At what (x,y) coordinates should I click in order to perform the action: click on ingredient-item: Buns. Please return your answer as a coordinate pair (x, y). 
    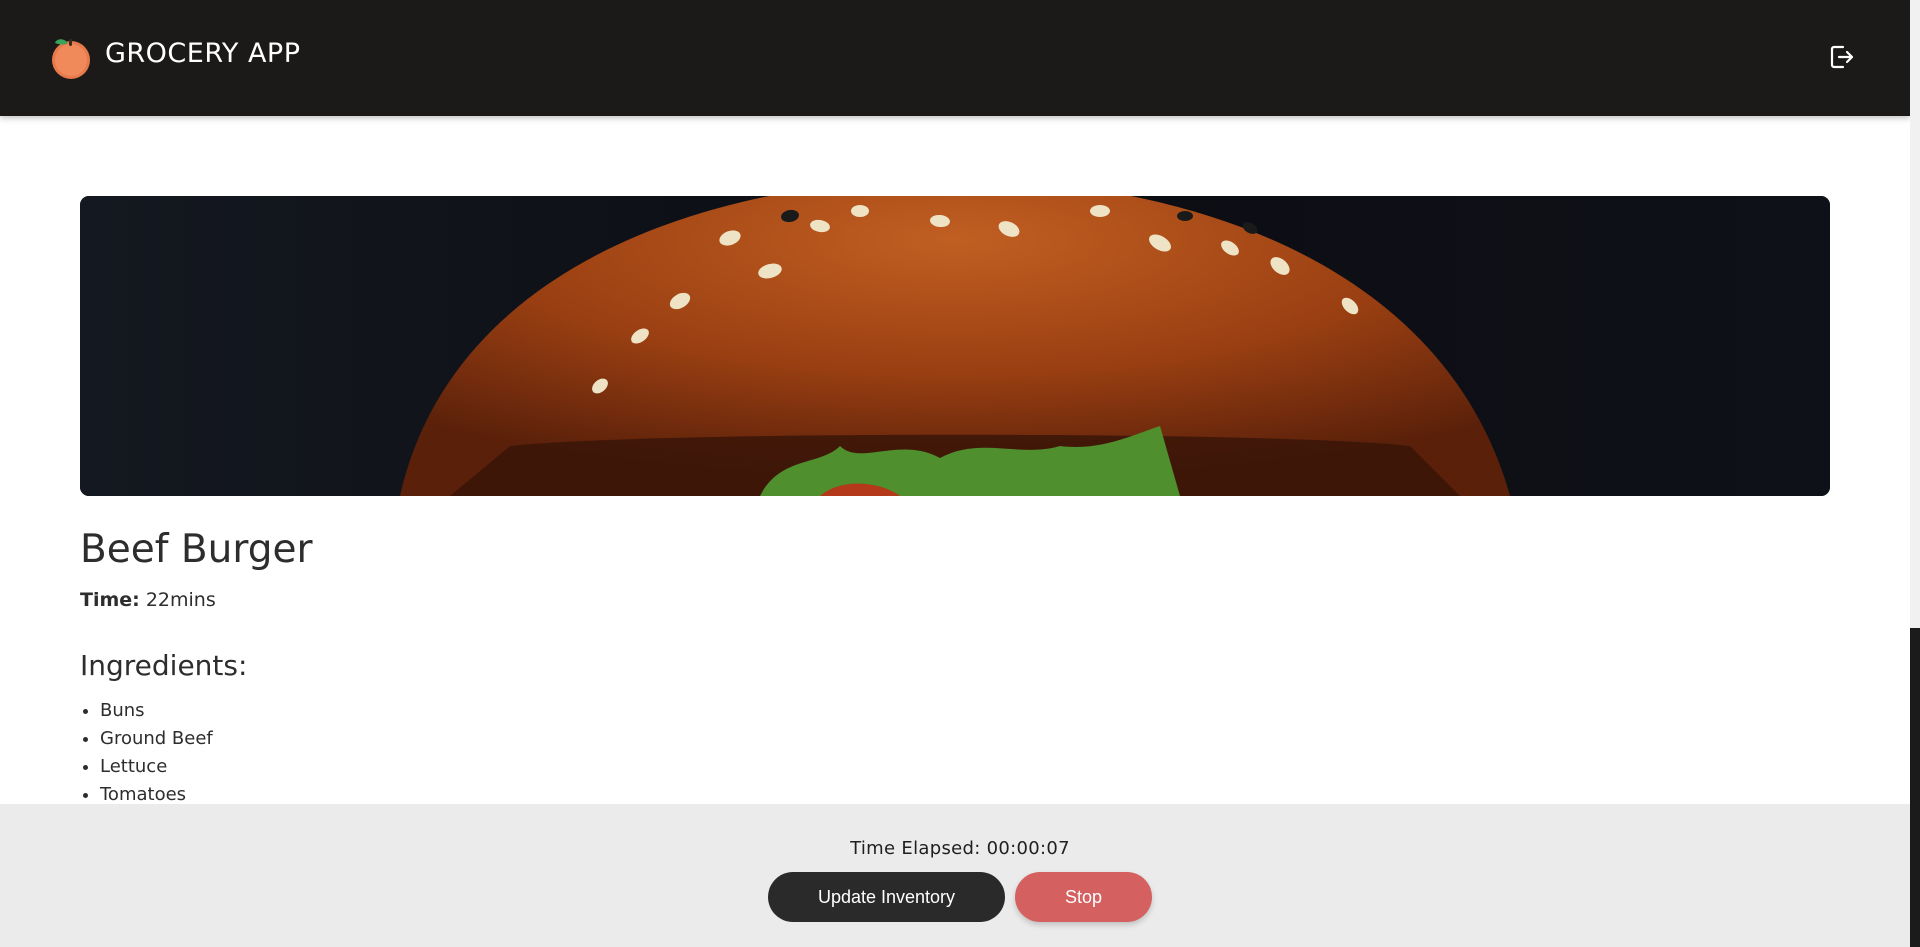
    Looking at the image, I should click on (156, 711).